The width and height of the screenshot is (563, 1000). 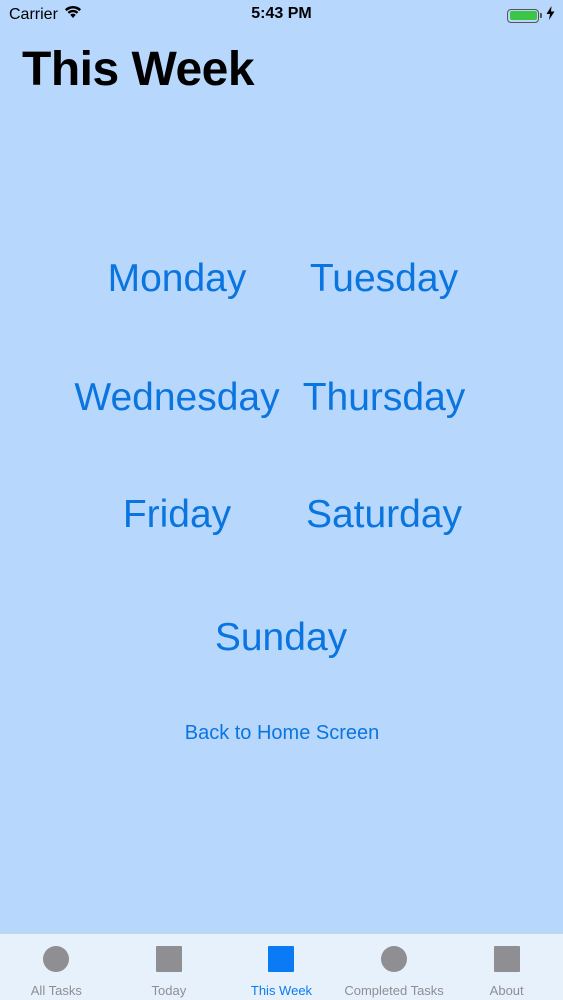 I want to click on monday-button: Monday, so click(x=177, y=279).